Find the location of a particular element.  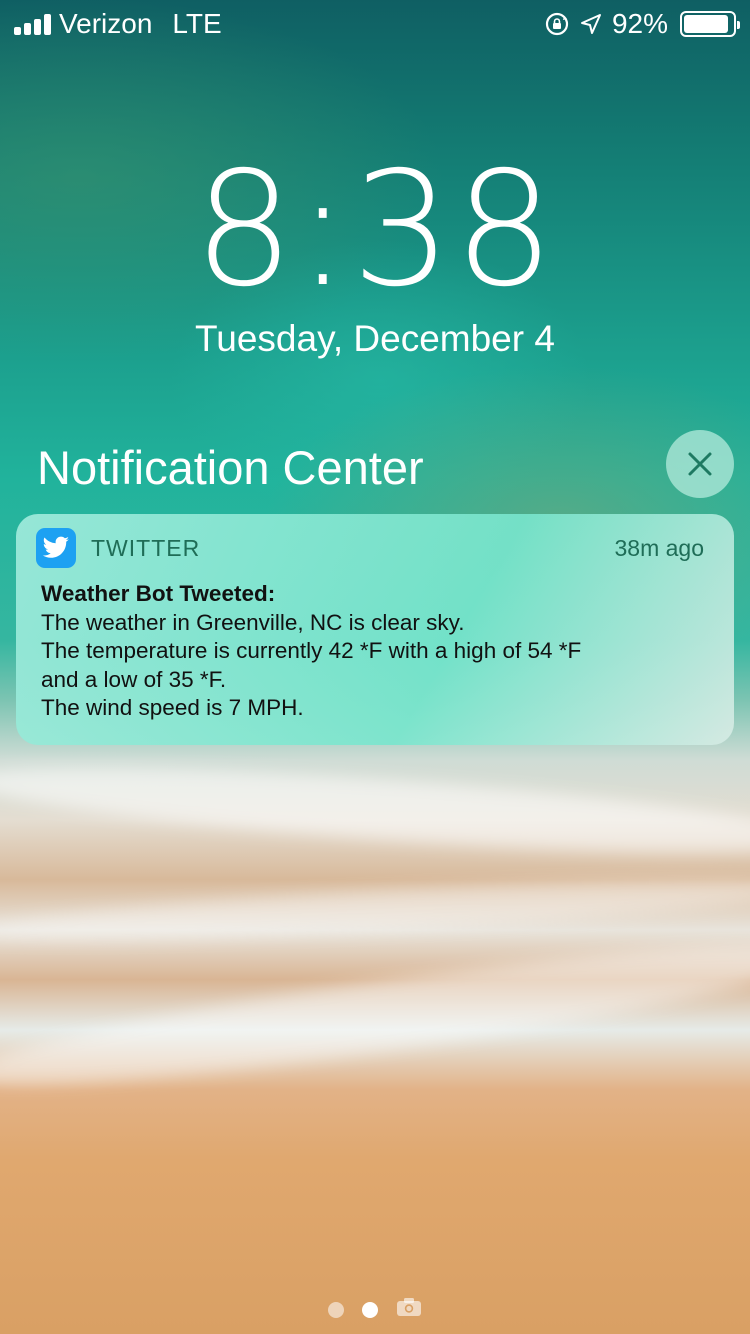

signal-icon is located at coordinates (32, 24).